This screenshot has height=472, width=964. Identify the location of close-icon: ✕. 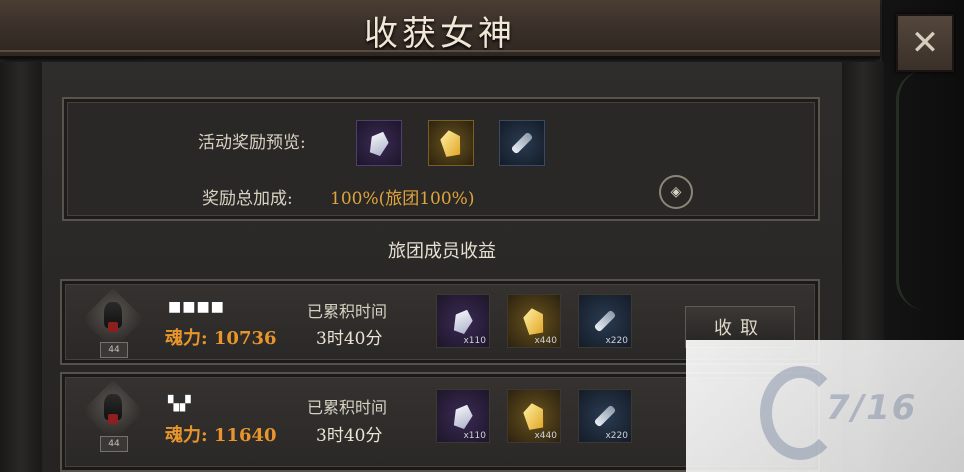
(925, 43).